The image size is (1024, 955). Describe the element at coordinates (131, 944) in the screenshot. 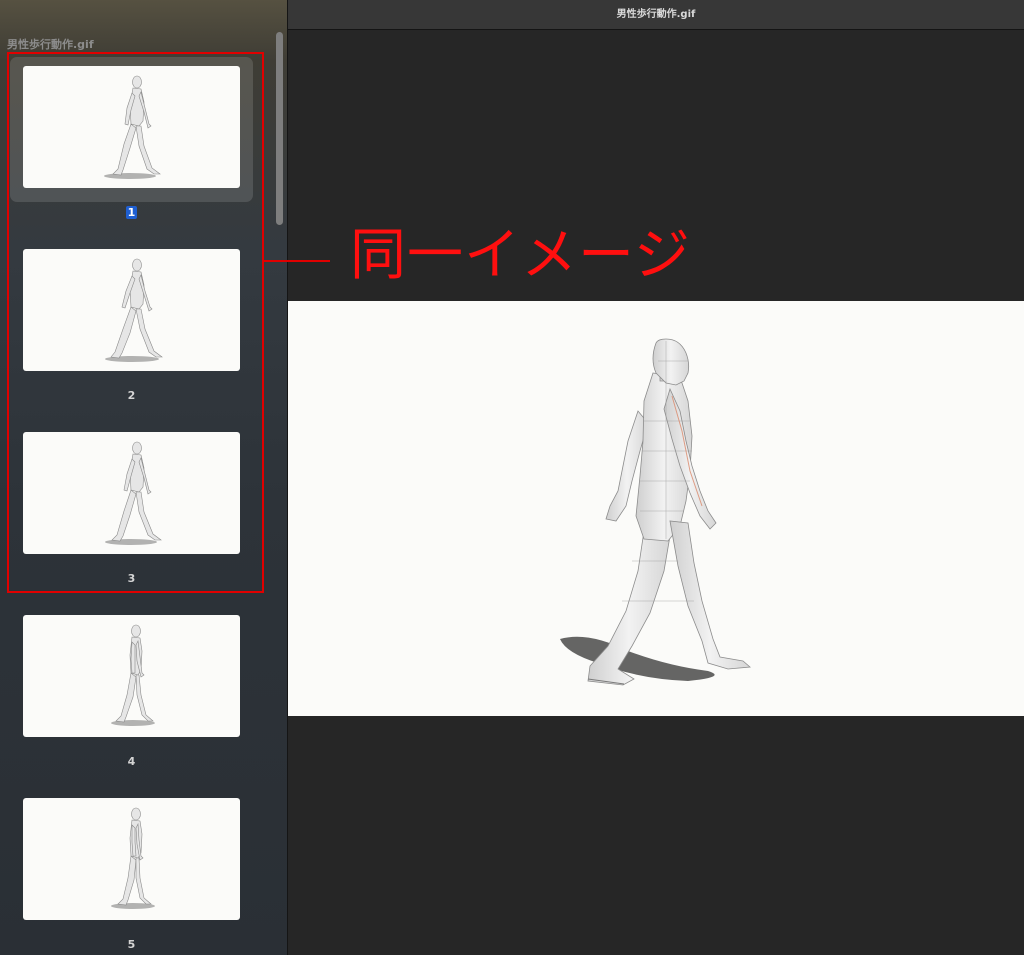

I see `thumbnail-page-number: 5` at that location.